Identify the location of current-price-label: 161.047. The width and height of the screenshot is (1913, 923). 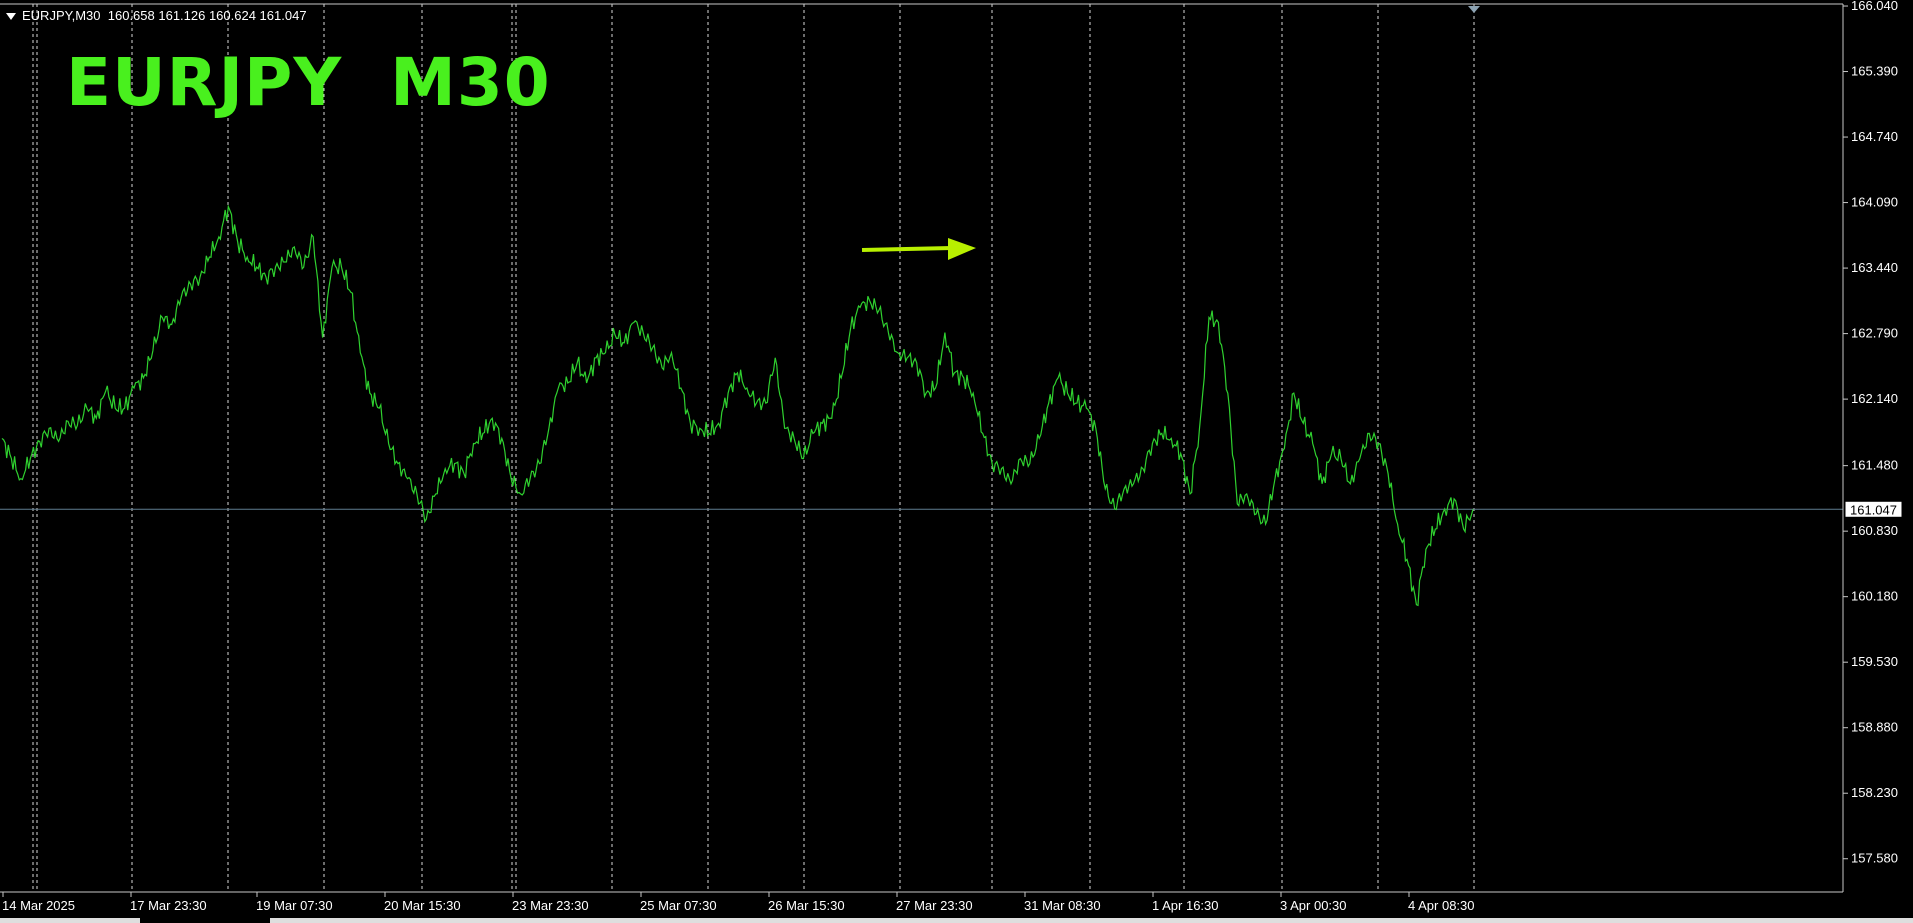
(1873, 509).